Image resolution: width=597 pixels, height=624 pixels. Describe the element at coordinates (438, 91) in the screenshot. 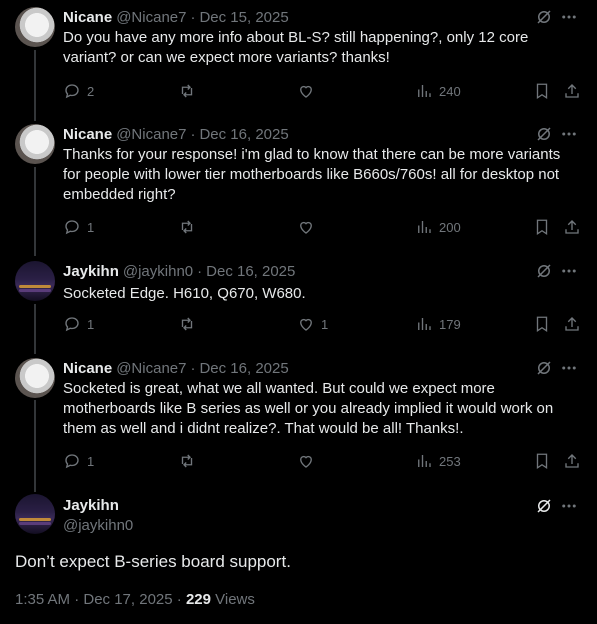

I see `views-button: 240` at that location.